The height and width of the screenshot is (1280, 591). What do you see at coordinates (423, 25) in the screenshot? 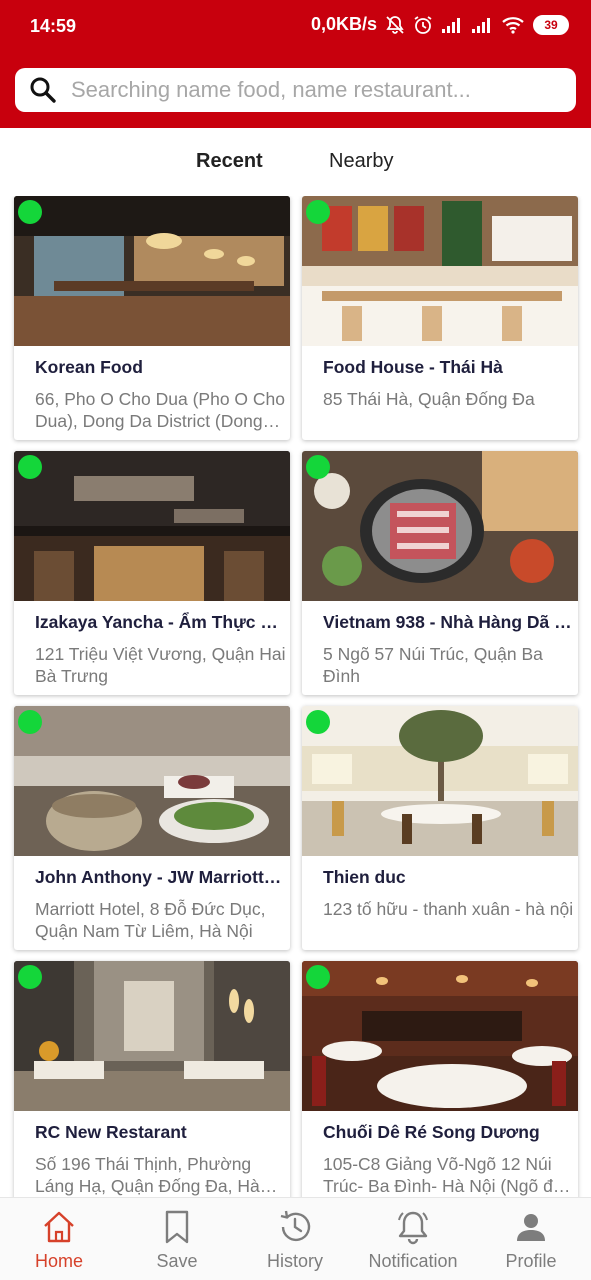
I see `alarm-icon` at bounding box center [423, 25].